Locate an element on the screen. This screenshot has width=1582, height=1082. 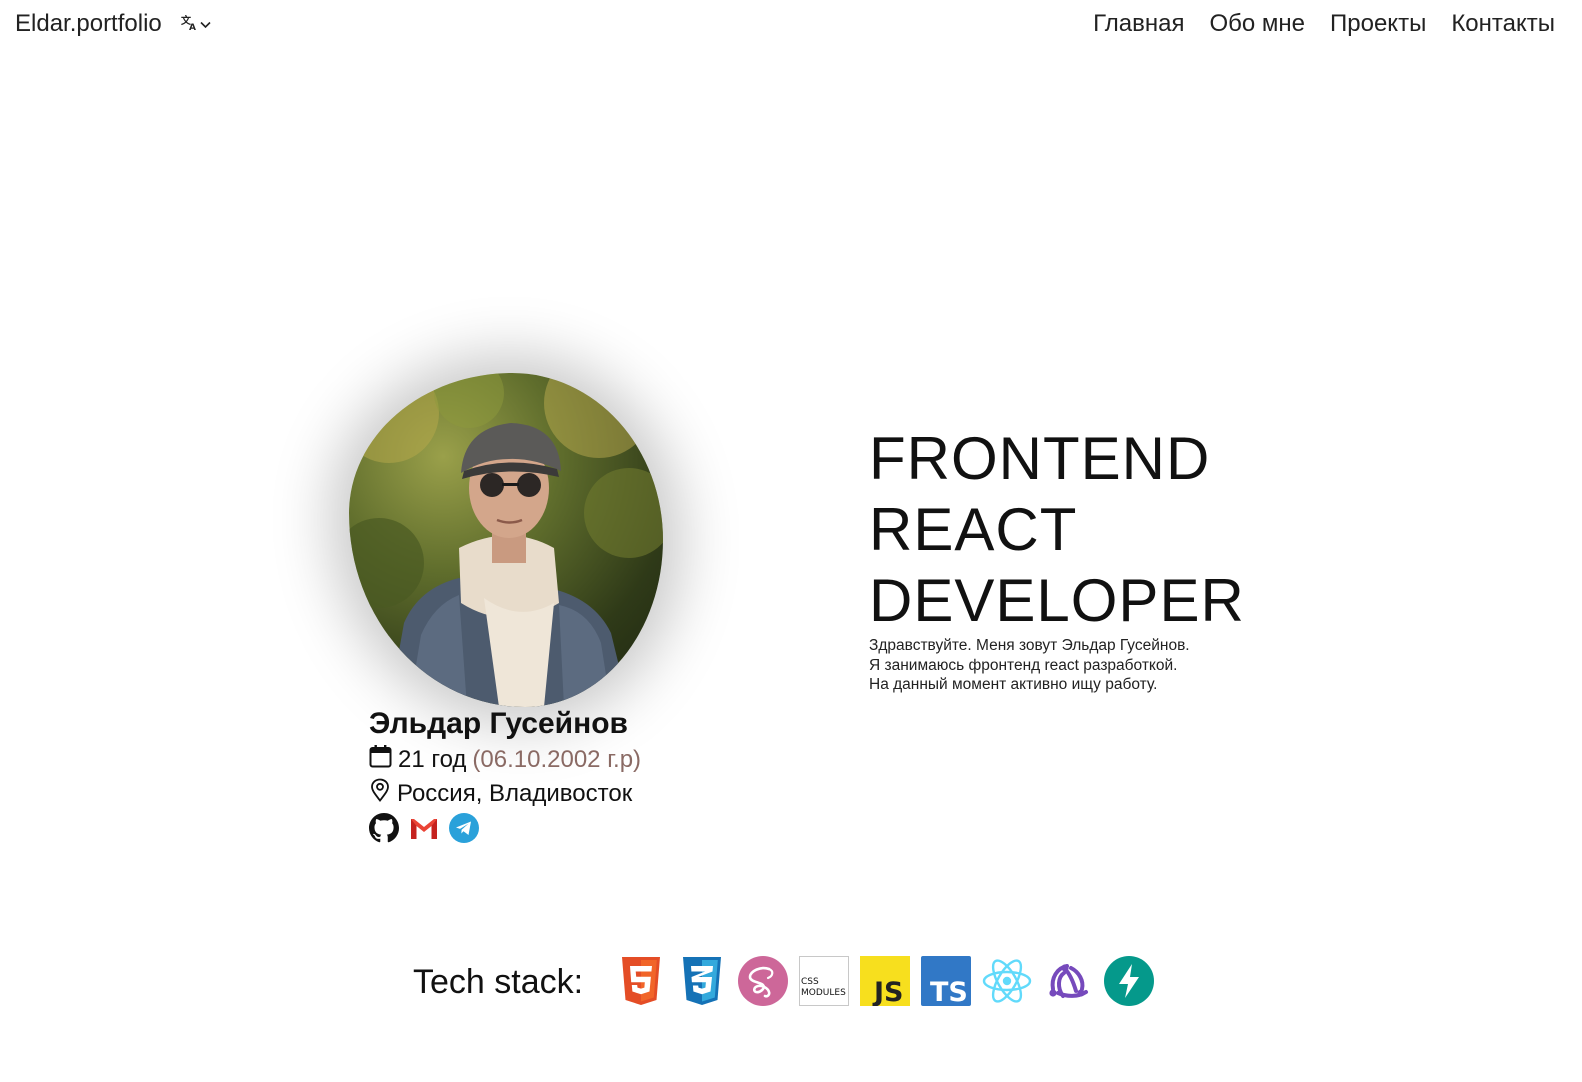
typescript-icon: TS is located at coordinates (946, 981).